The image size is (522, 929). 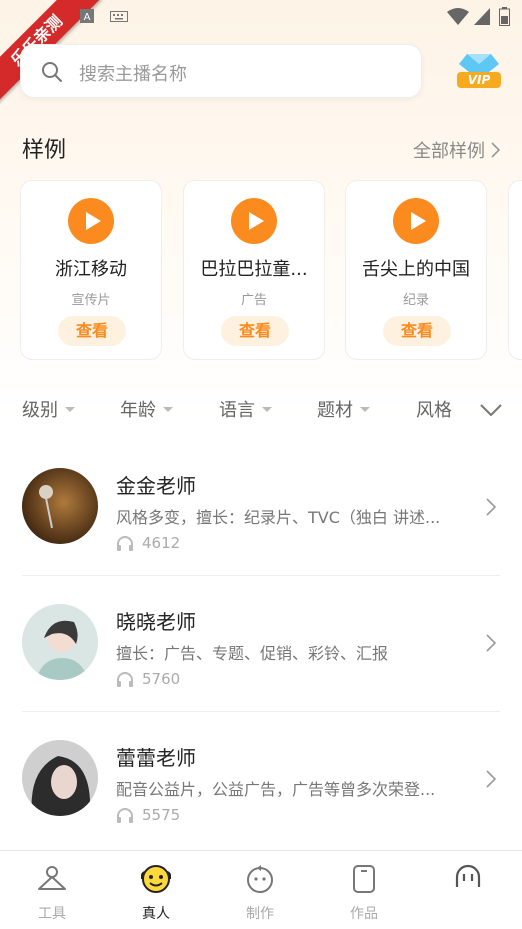 What do you see at coordinates (52, 878) in the screenshot?
I see `hanger-icon` at bounding box center [52, 878].